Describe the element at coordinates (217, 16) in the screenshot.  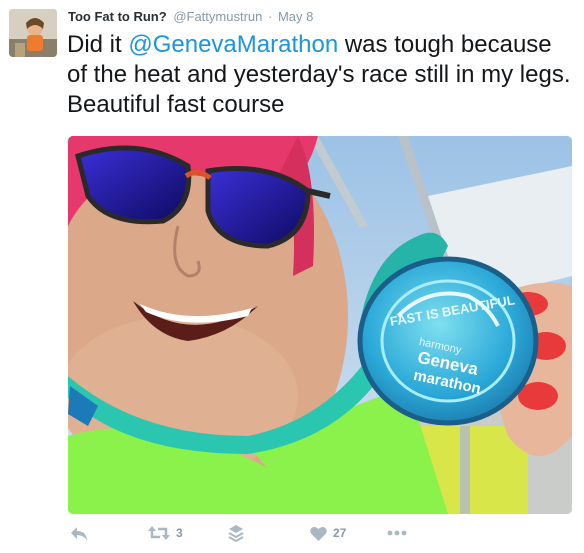
I see `user-handle: @Fattymustrun` at that location.